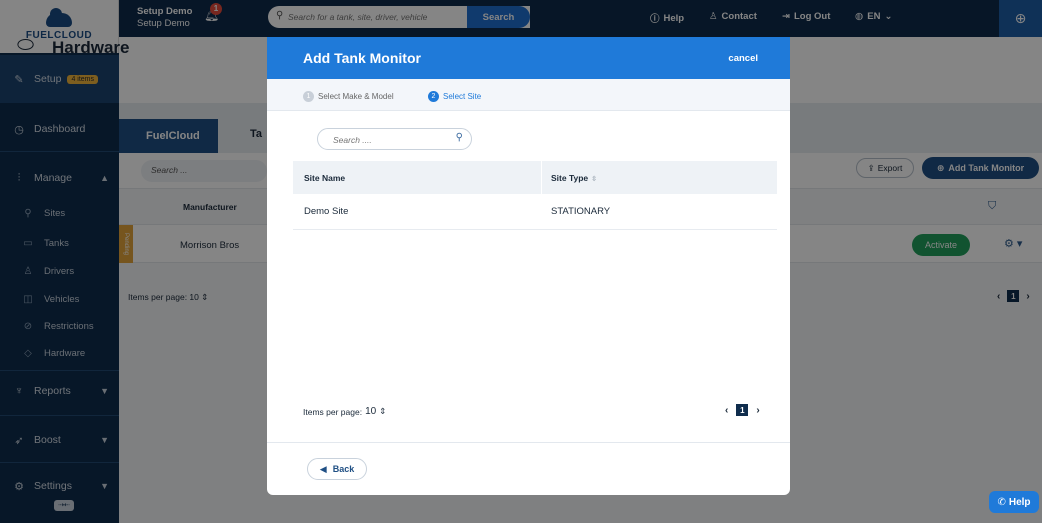 This screenshot has width=1042, height=523. What do you see at coordinates (535, 212) in the screenshot?
I see `table-row: Demo Site STATIONARY` at bounding box center [535, 212].